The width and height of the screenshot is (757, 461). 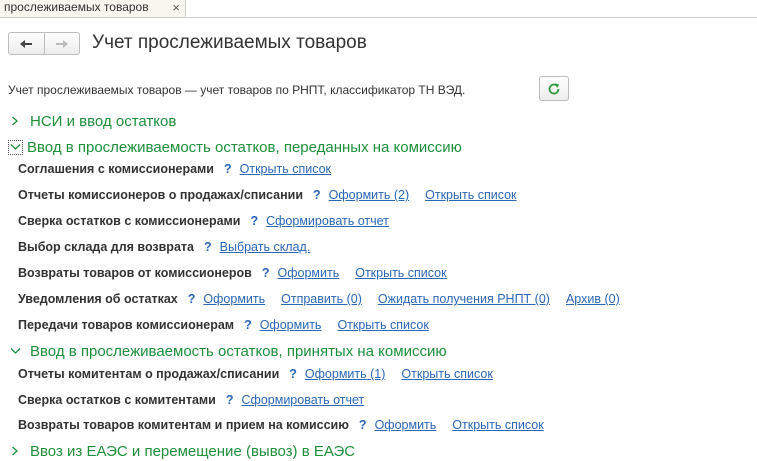 I want to click on row-label: Отчеты комитентам о продажах/списании, so click(x=149, y=374).